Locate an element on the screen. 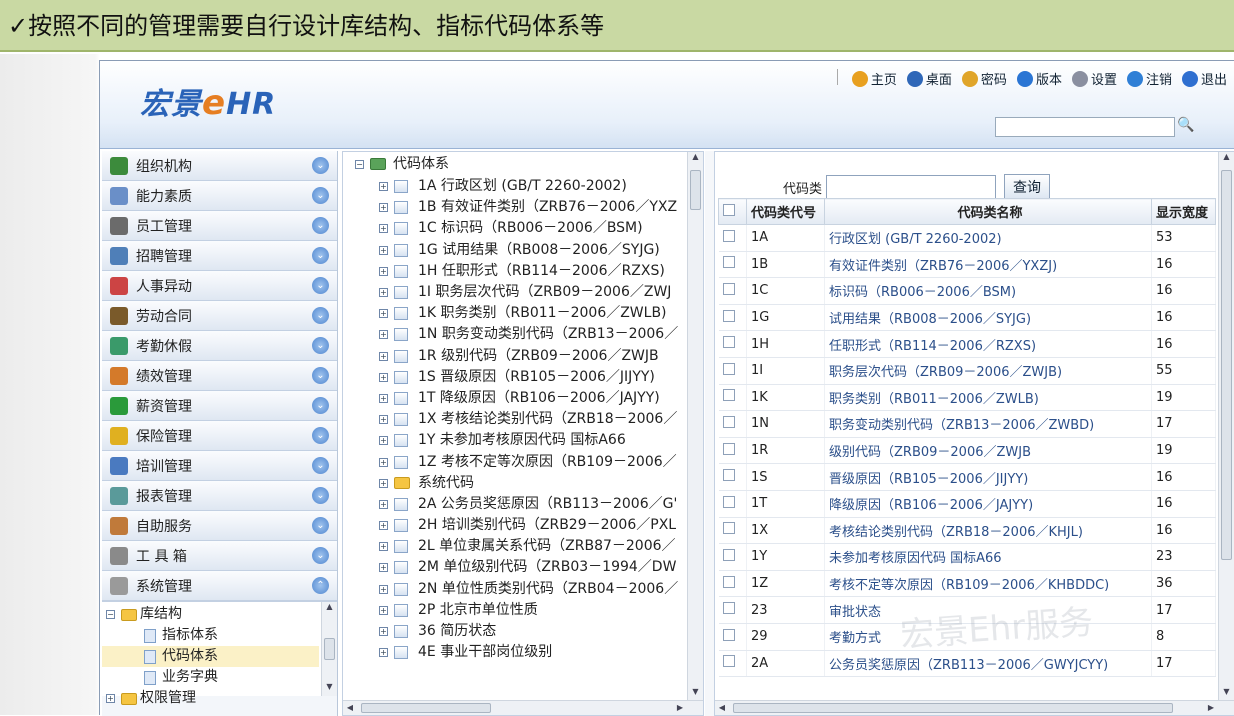  code-search-input is located at coordinates (911, 187).